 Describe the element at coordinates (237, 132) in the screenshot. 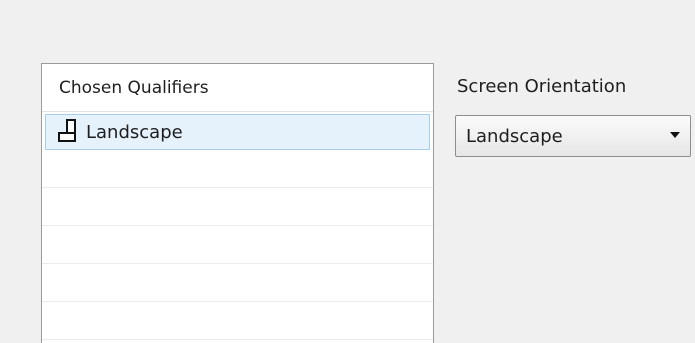

I see `list-item-landscape: Landscape` at that location.